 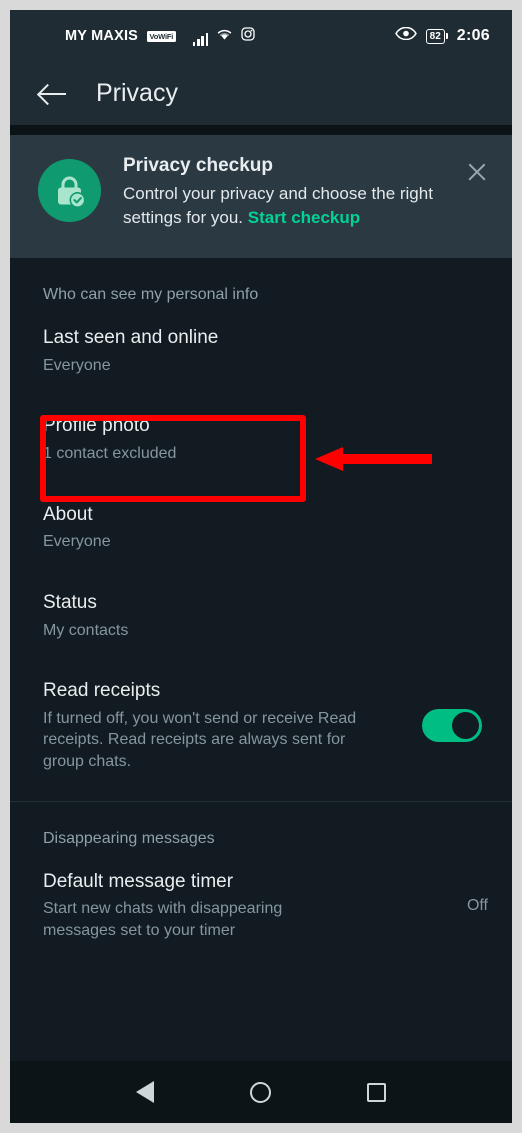 I want to click on section-header-disappearing-messages: Disappearing messages, so click(x=129, y=838).